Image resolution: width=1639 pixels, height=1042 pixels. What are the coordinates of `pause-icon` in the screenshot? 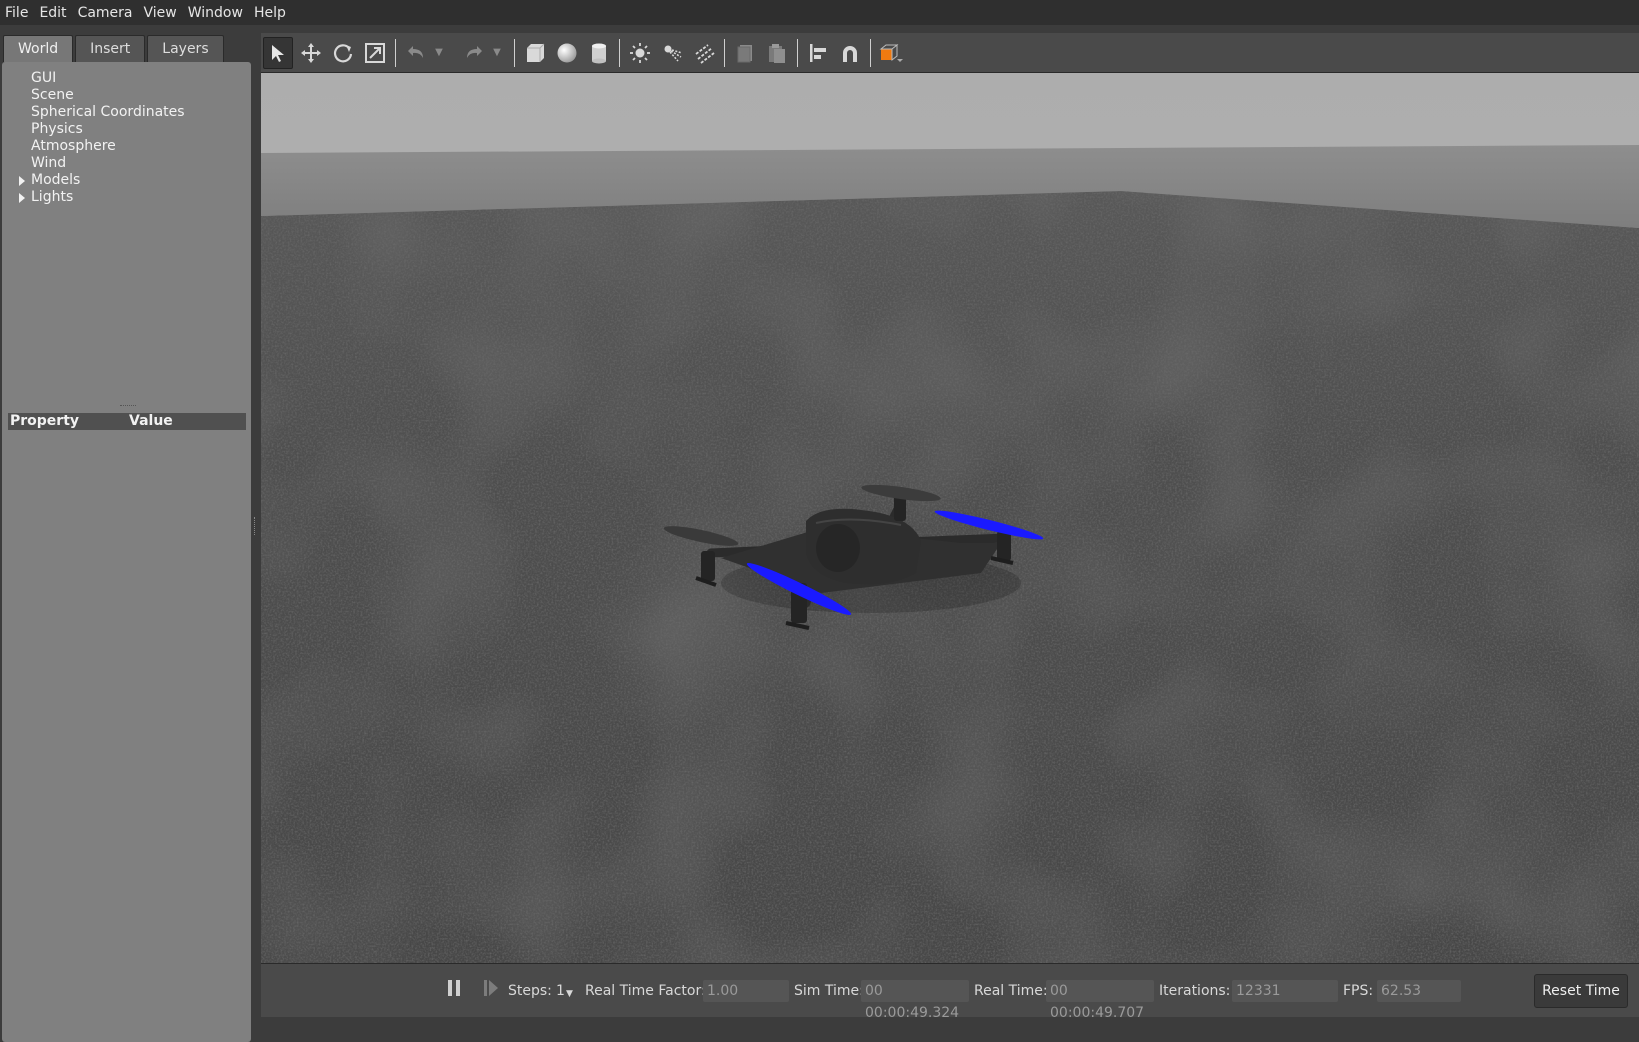 It's located at (454, 988).